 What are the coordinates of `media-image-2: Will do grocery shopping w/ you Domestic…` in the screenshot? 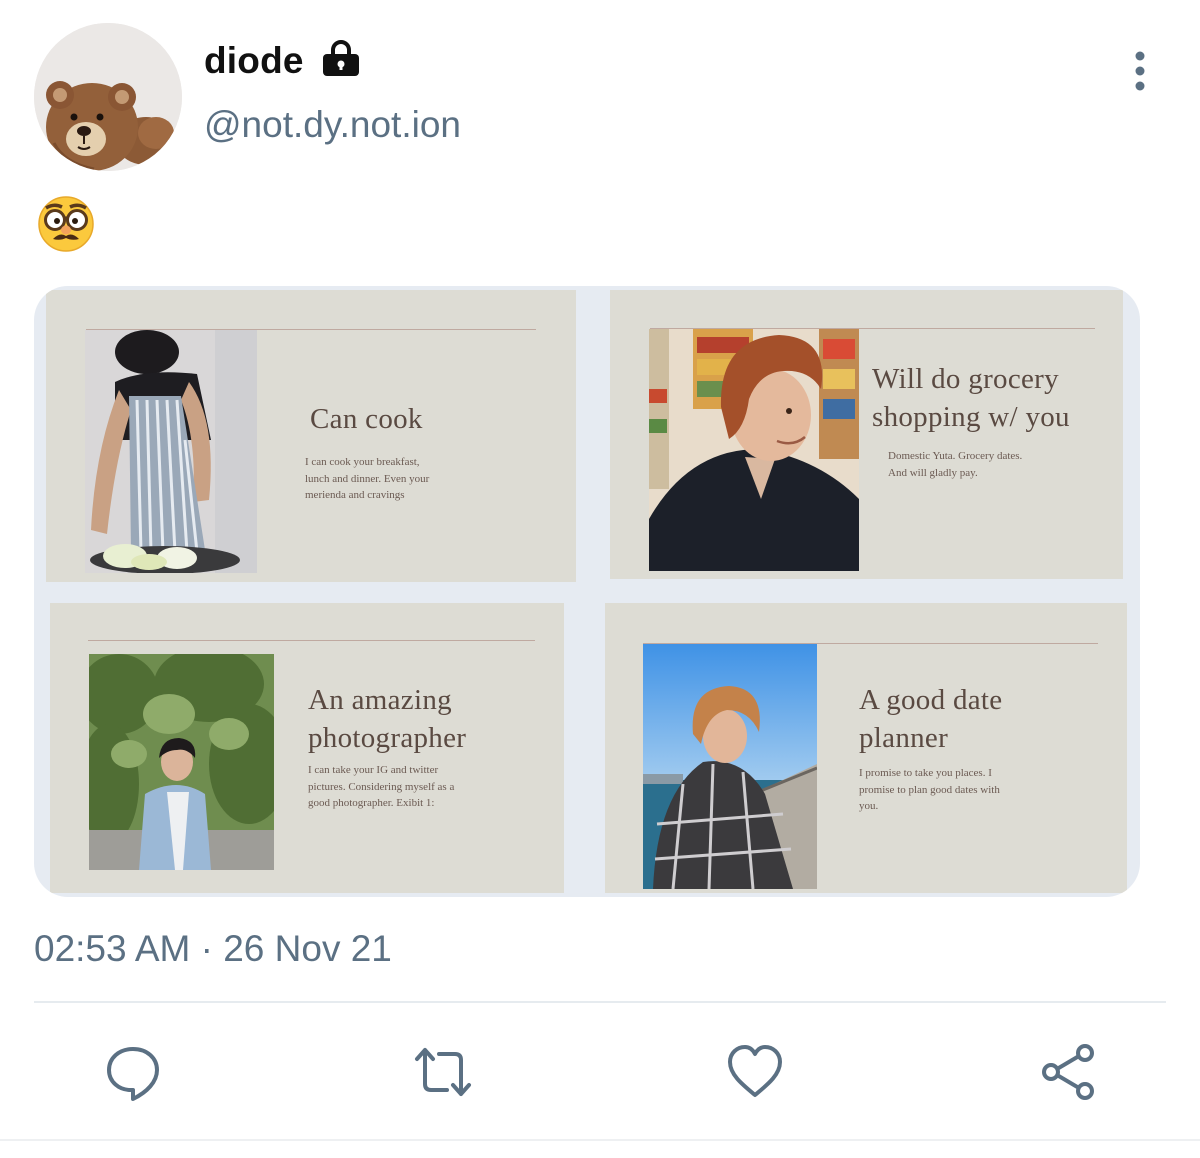 It's located at (866, 434).